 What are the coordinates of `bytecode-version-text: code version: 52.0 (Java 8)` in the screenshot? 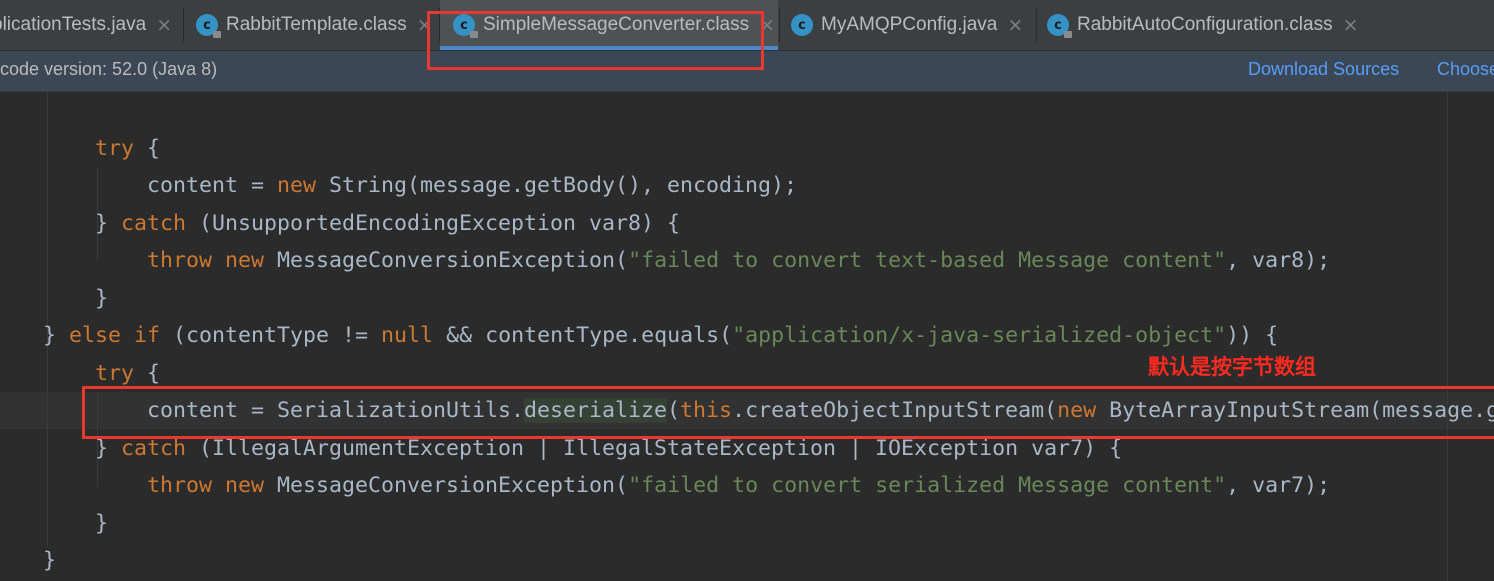 It's located at (109, 69).